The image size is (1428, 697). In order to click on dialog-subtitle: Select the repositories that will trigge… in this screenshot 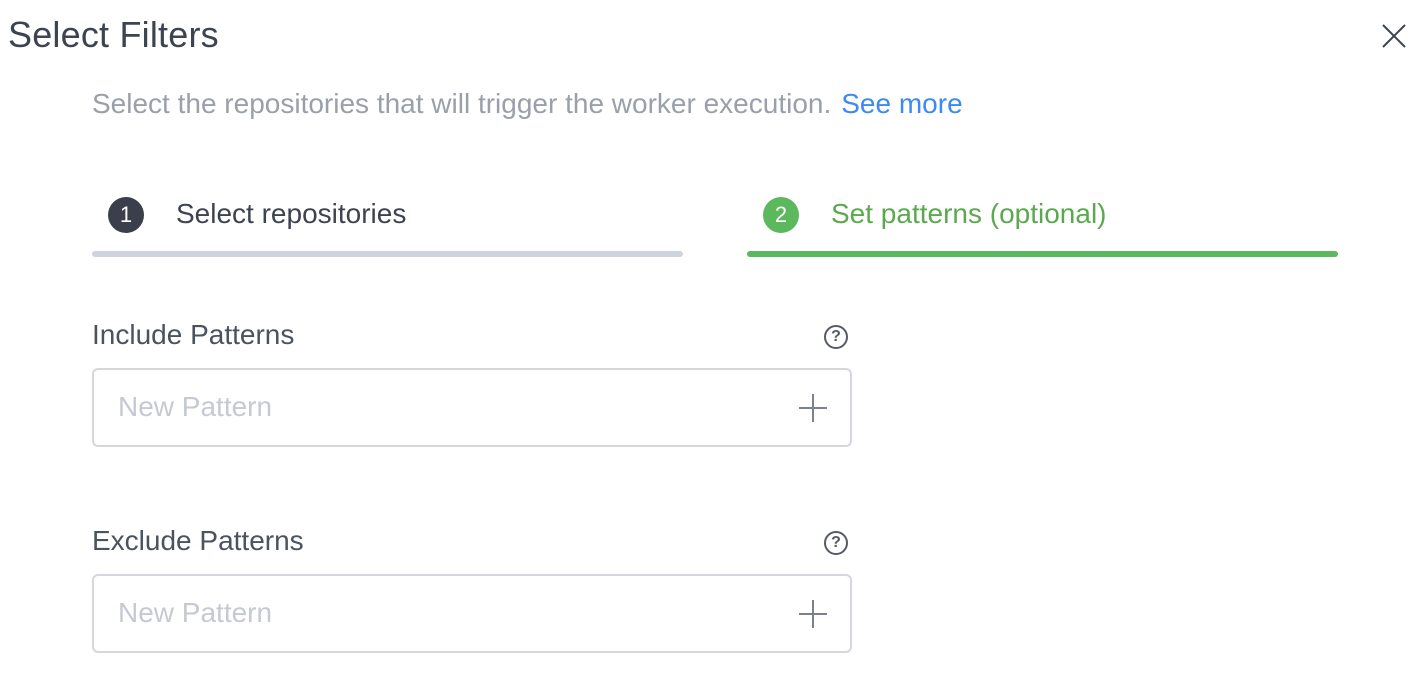, I will do `click(527, 104)`.